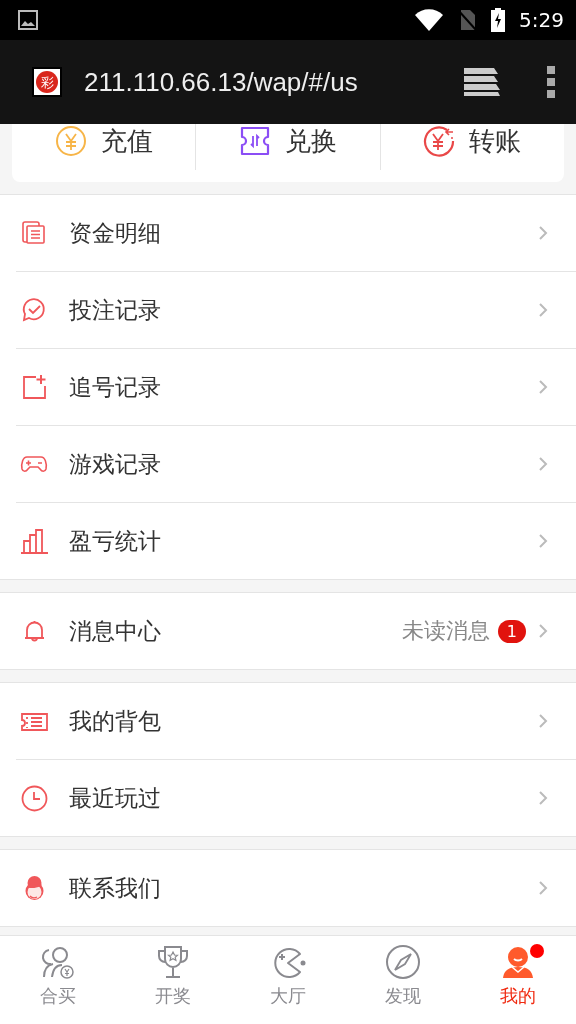 The image size is (576, 1024). What do you see at coordinates (445, 631) in the screenshot?
I see `unread-label: 未读消息` at bounding box center [445, 631].